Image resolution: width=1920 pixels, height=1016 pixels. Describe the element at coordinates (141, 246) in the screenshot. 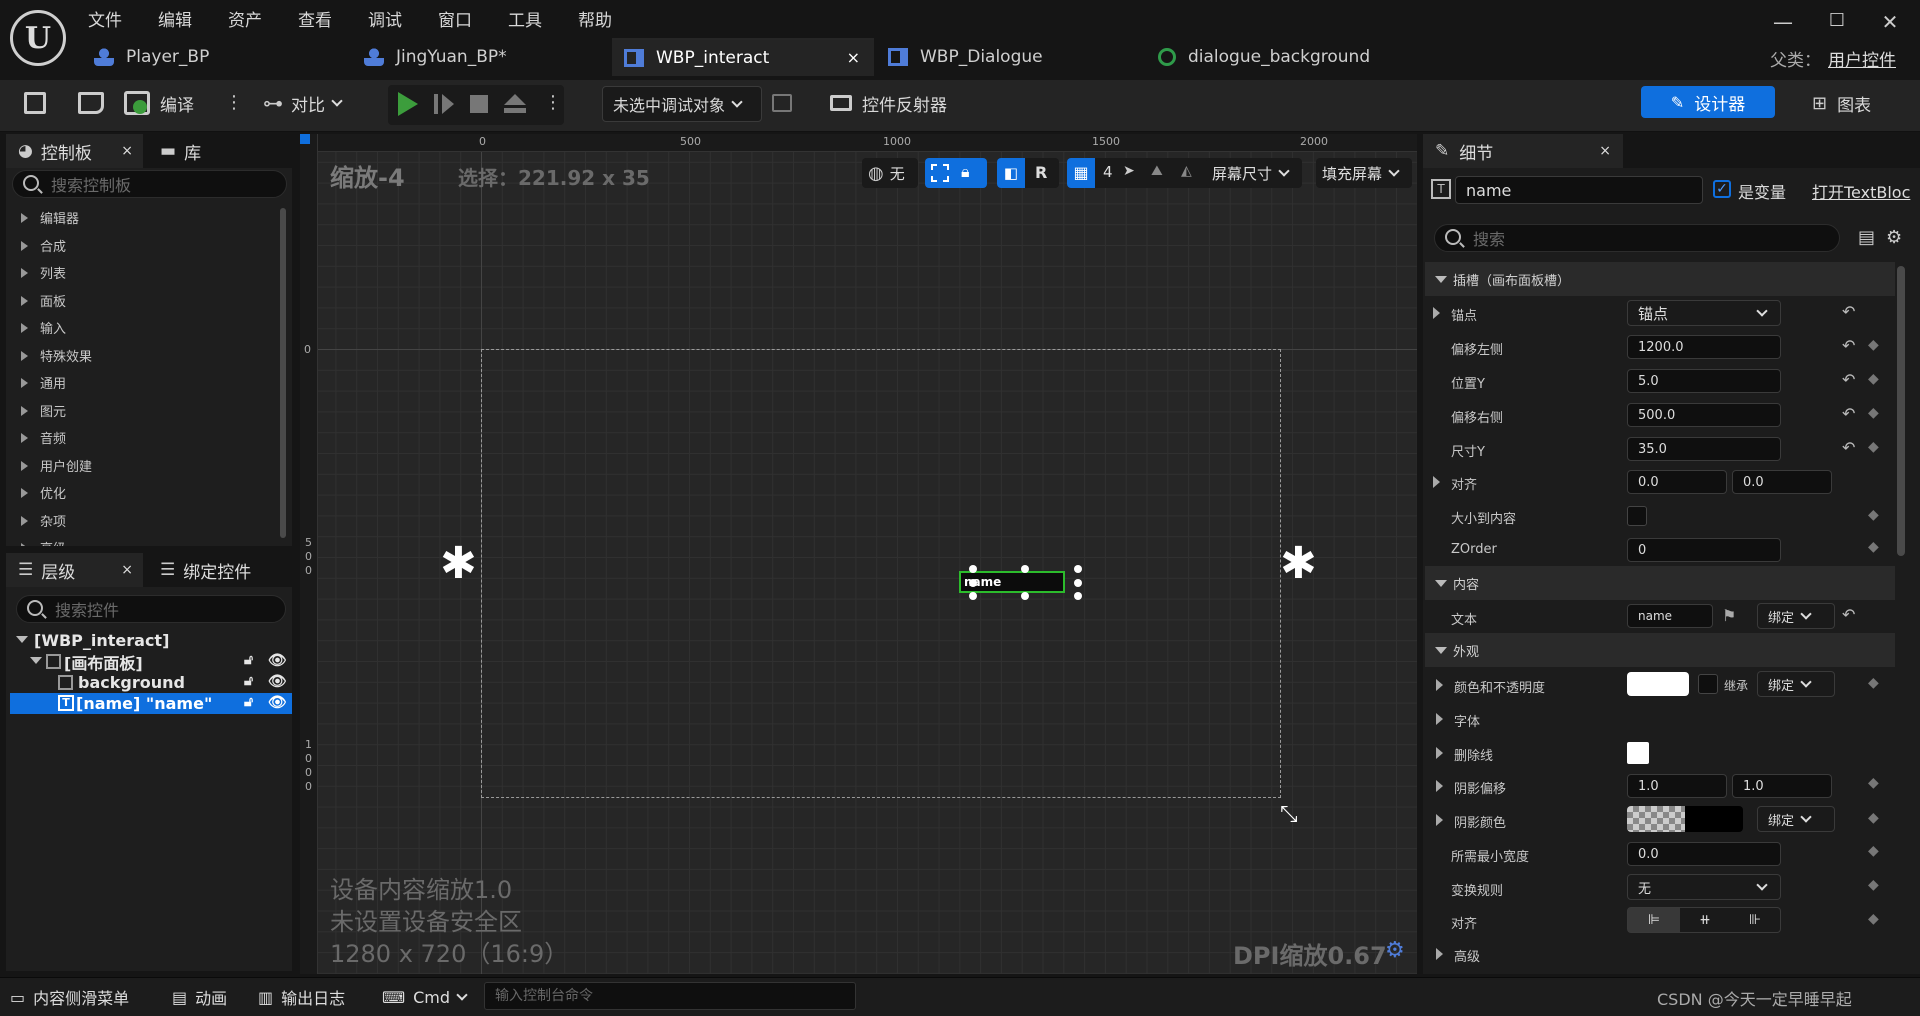

I see `palette-category: 合成` at that location.